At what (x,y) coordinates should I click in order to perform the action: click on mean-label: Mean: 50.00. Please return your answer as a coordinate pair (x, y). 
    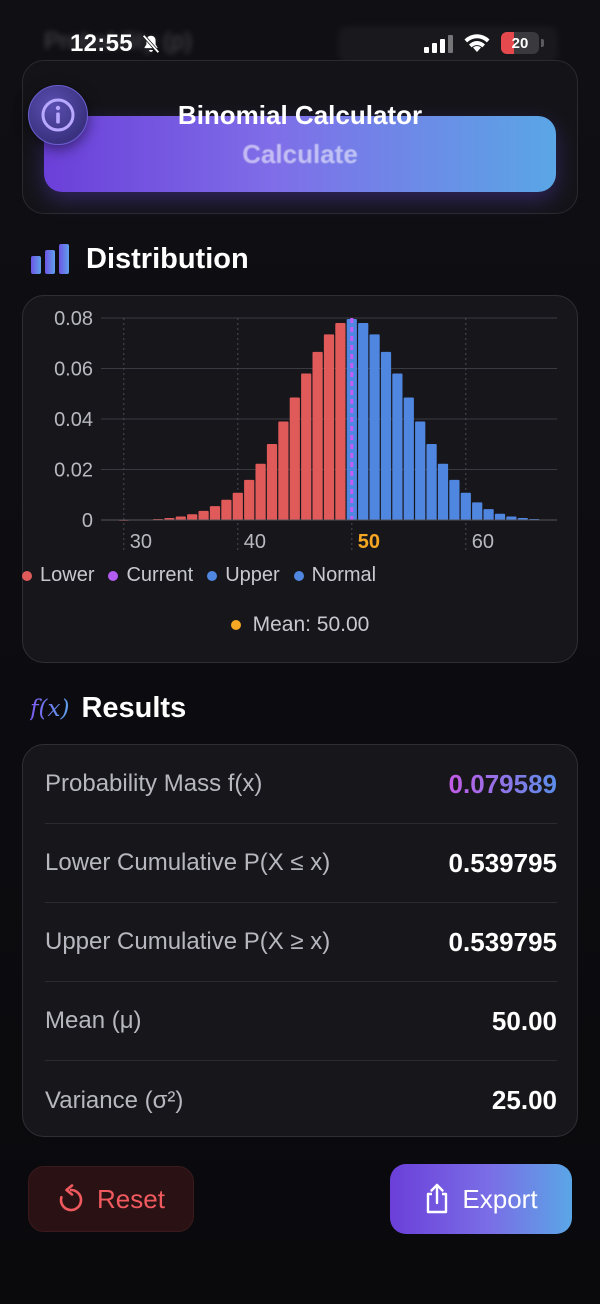
    Looking at the image, I should click on (311, 624).